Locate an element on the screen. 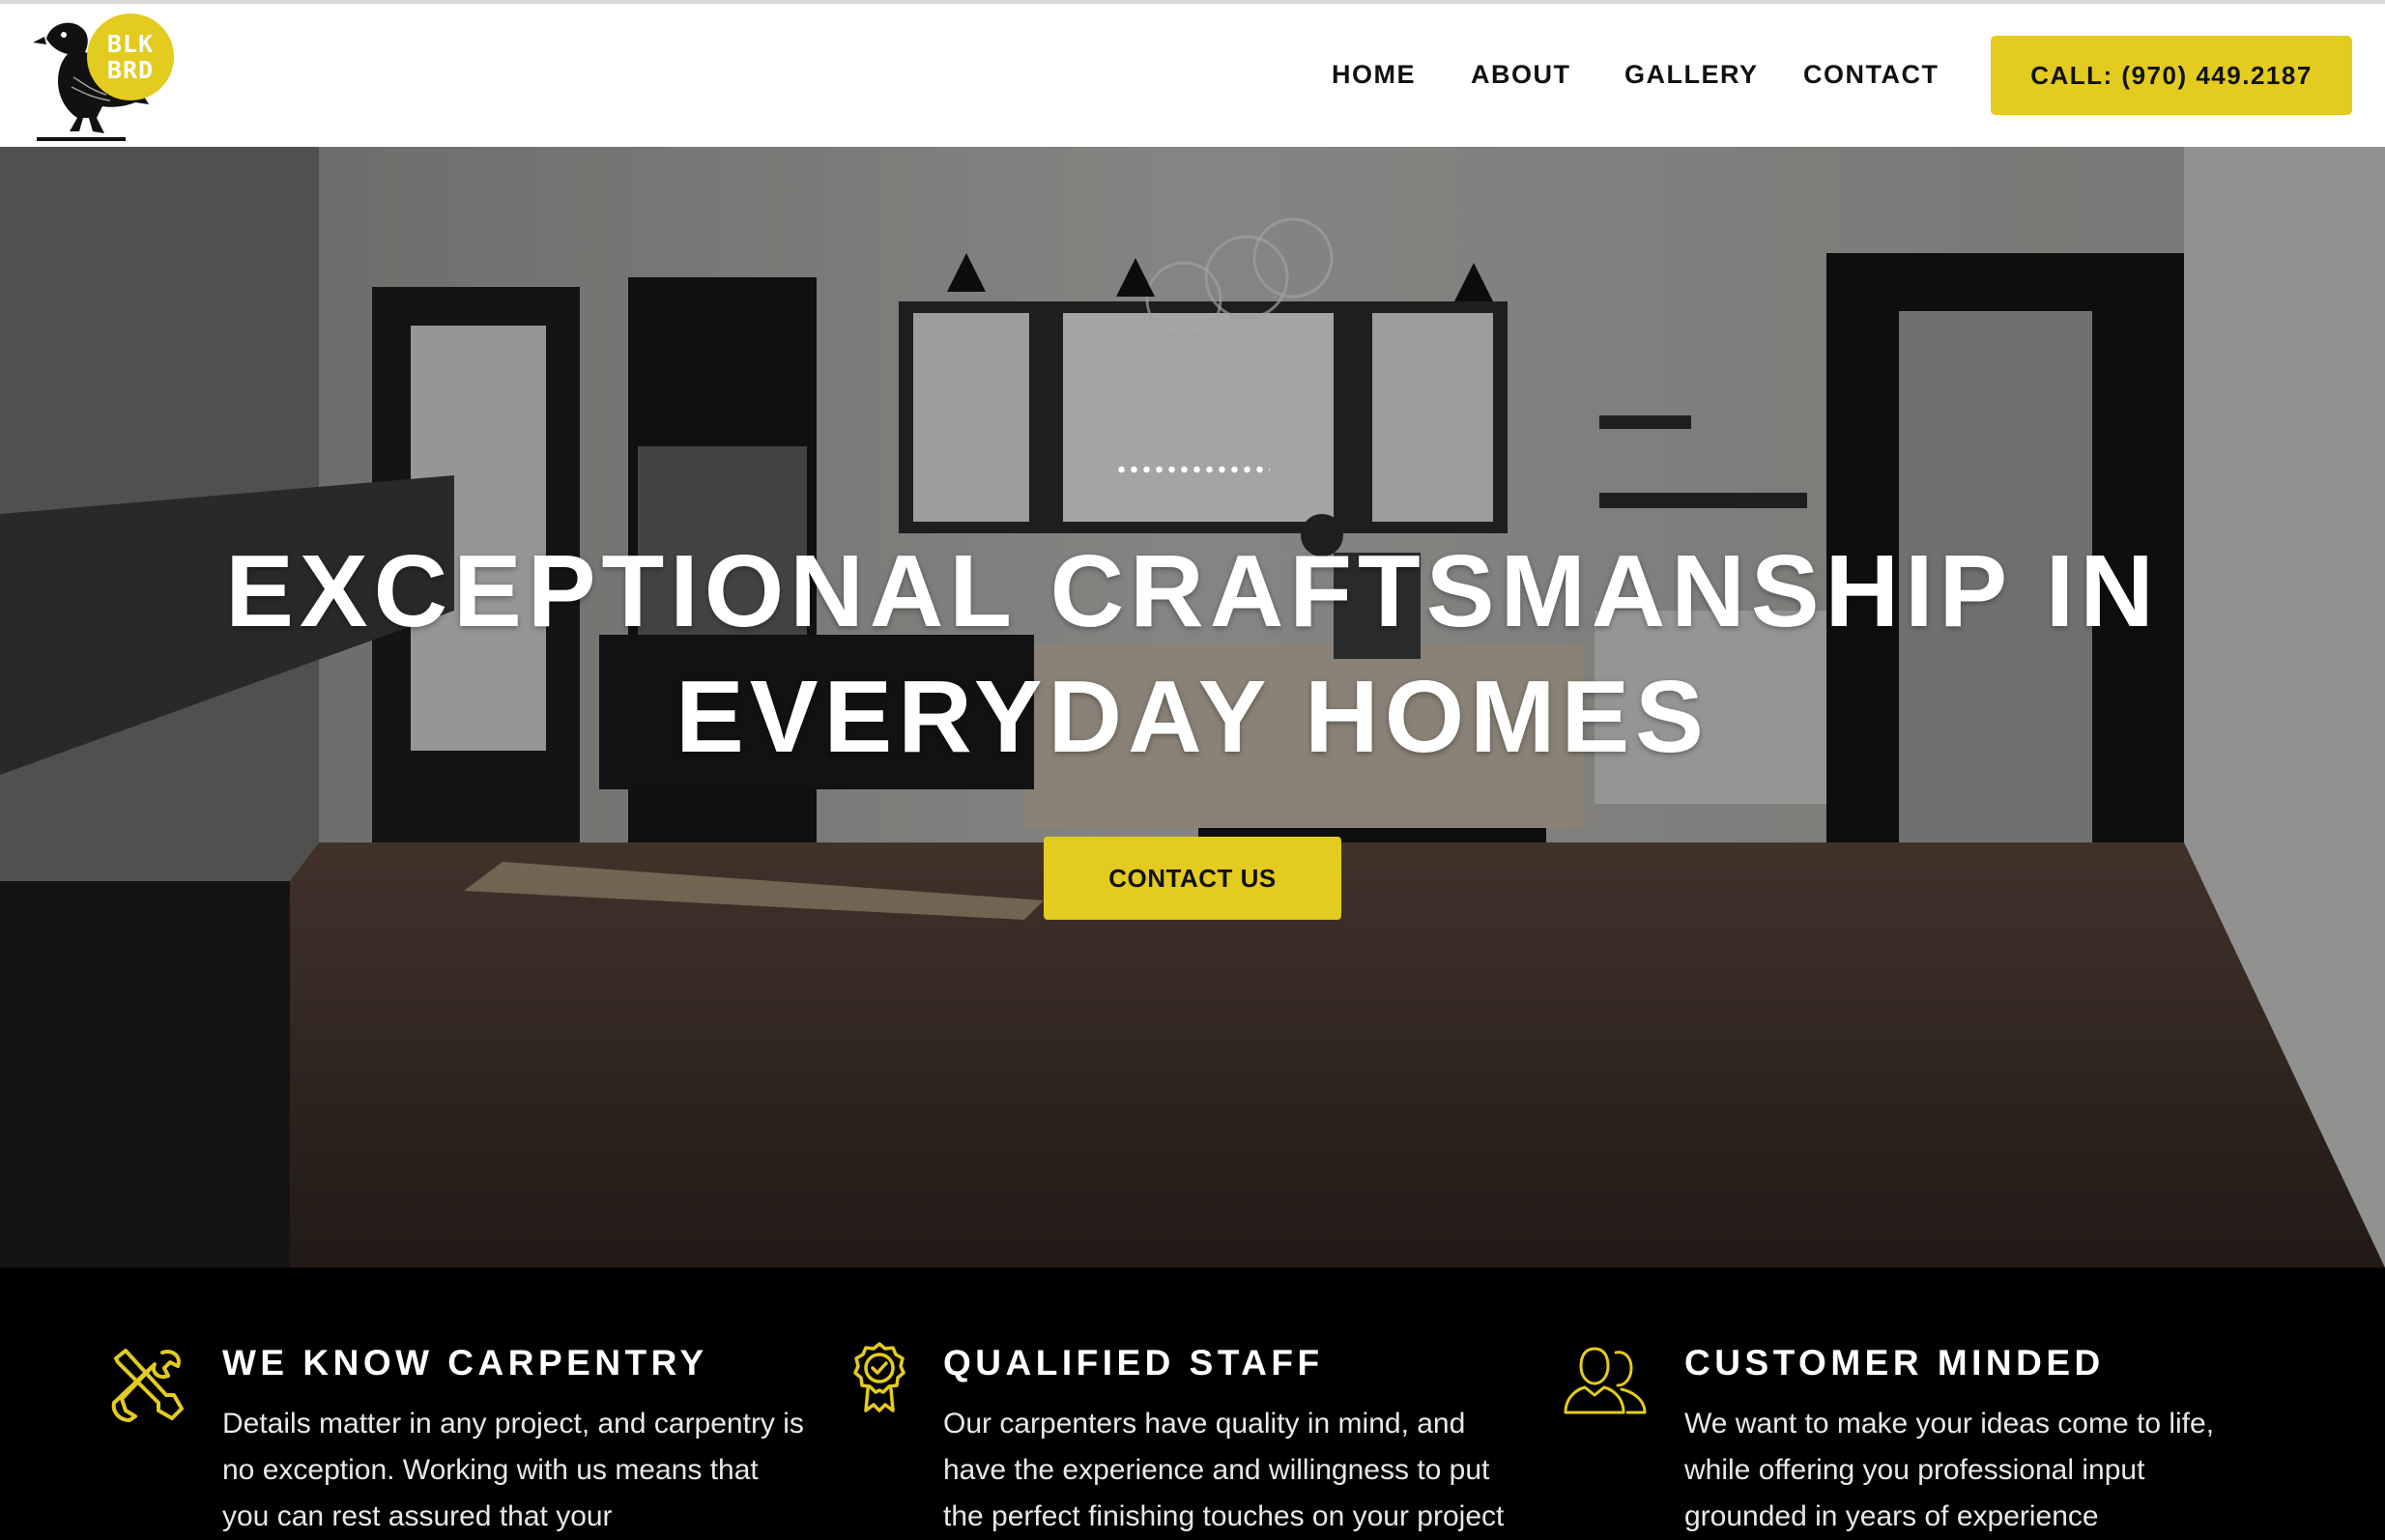 This screenshot has width=2385, height=1540. nav-home: HOME is located at coordinates (1374, 75).